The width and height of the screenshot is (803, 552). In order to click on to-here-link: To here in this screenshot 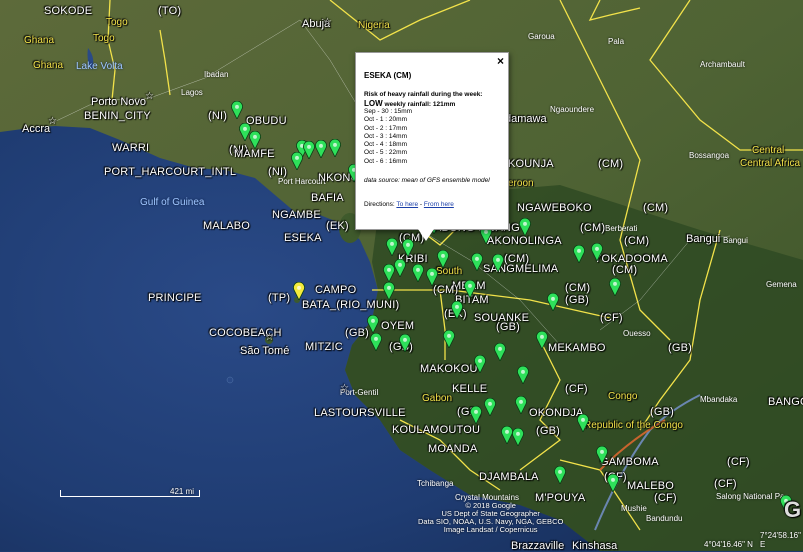, I will do `click(407, 204)`.